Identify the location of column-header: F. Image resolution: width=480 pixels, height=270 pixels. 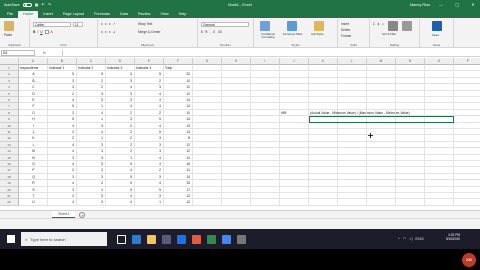
(178, 61).